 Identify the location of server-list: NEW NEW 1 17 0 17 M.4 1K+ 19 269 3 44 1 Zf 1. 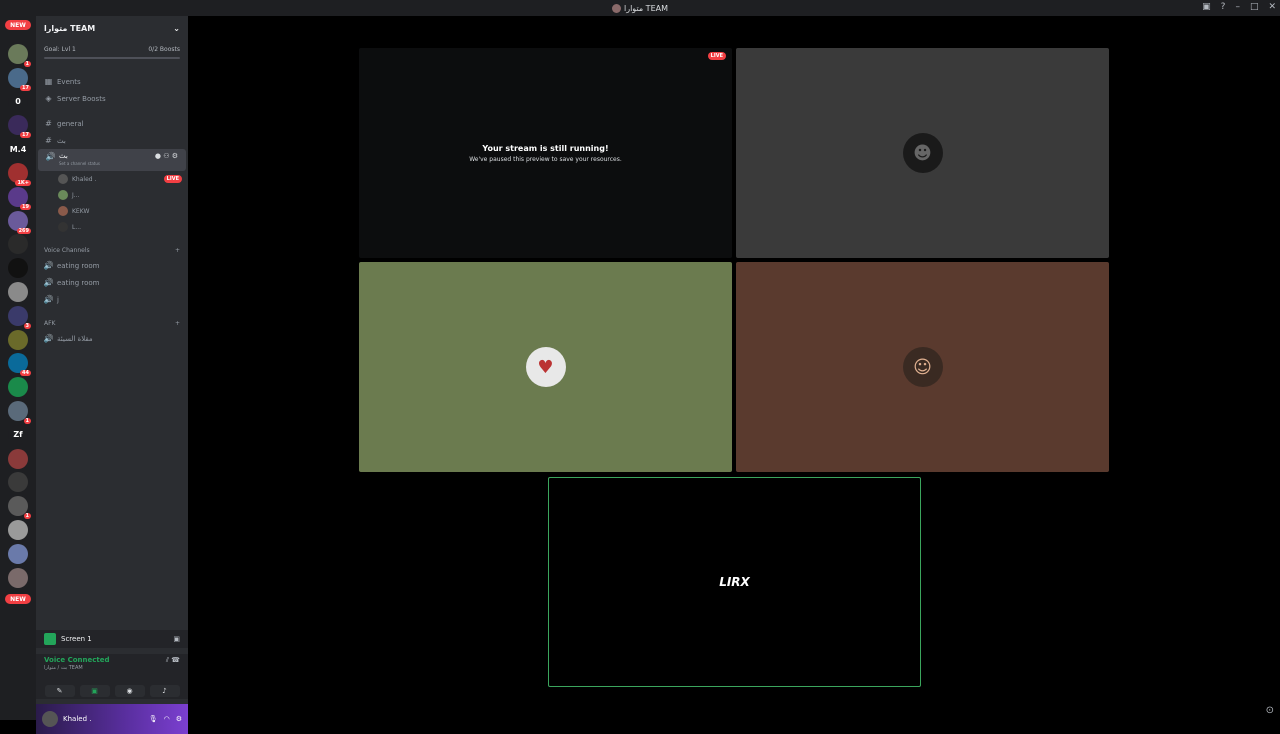
(18, 368).